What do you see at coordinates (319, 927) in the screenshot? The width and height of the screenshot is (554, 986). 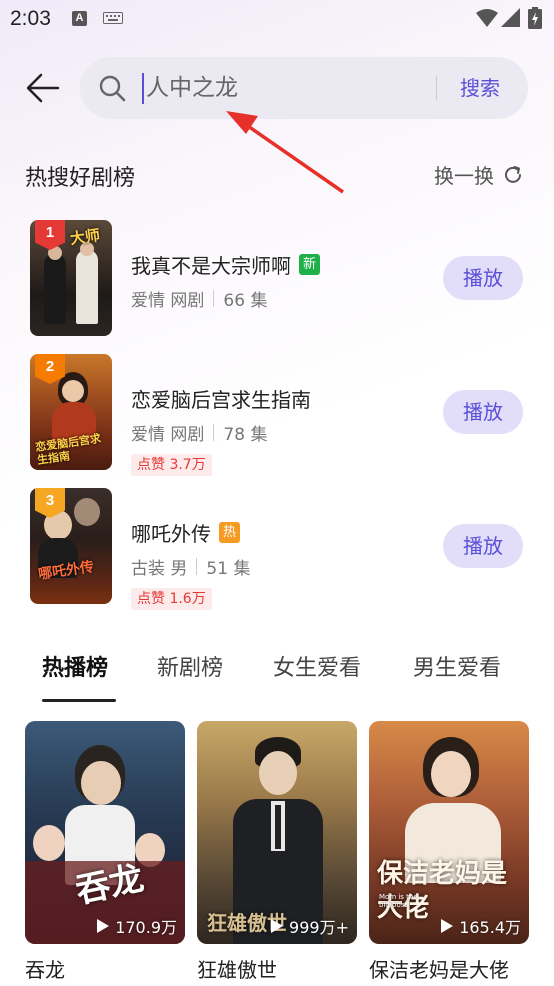 I see `play-count-value: 999万+` at bounding box center [319, 927].